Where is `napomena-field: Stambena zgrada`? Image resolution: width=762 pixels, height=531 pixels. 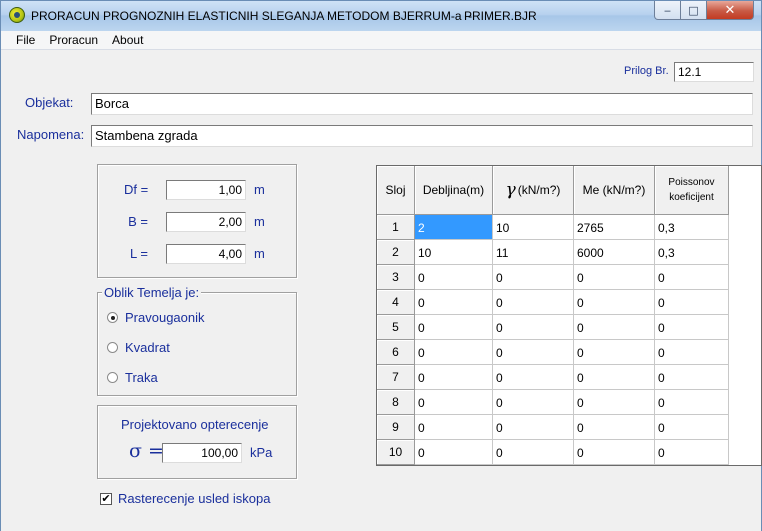 napomena-field: Stambena zgrada is located at coordinates (422, 136).